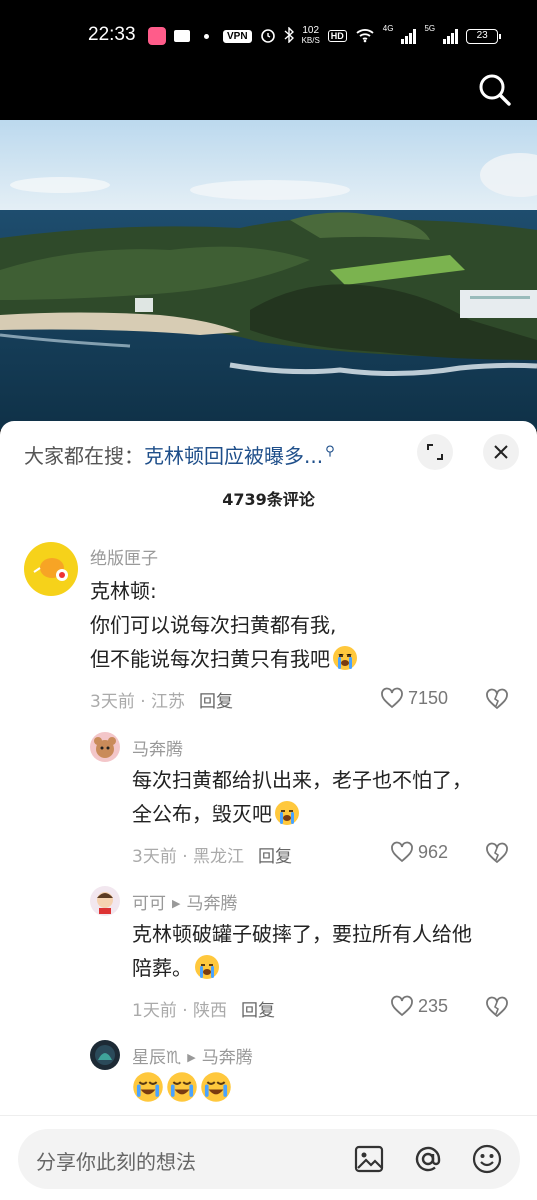 This screenshot has width=537, height=1200. Describe the element at coordinates (112, 34) in the screenshot. I see `status-time: 22:33` at that location.